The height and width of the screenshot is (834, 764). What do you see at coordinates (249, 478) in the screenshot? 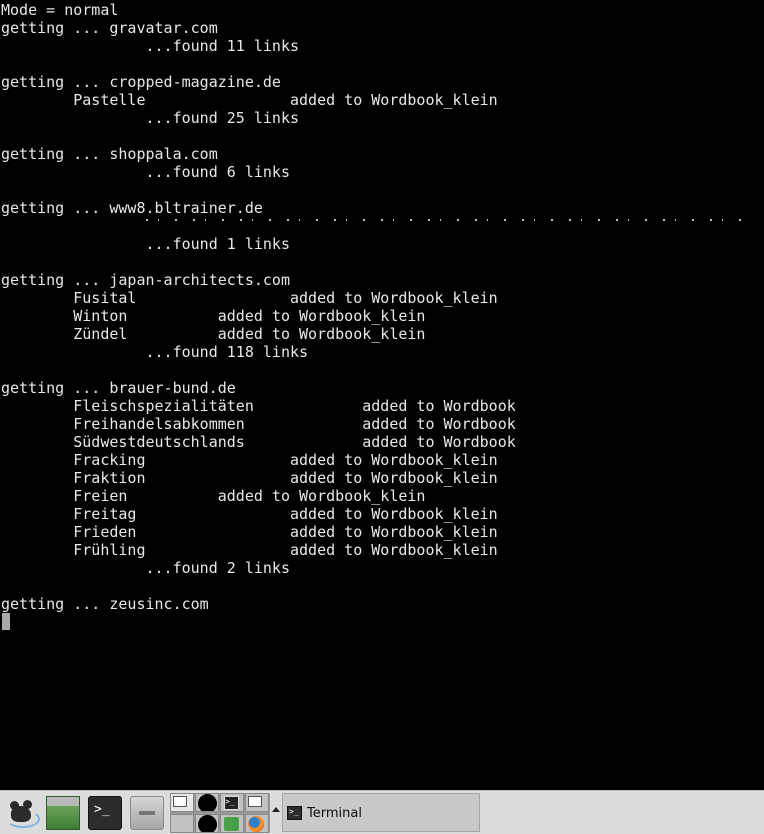
I see `terminal-line: Fraktion added to Wordbook_klein` at bounding box center [249, 478].